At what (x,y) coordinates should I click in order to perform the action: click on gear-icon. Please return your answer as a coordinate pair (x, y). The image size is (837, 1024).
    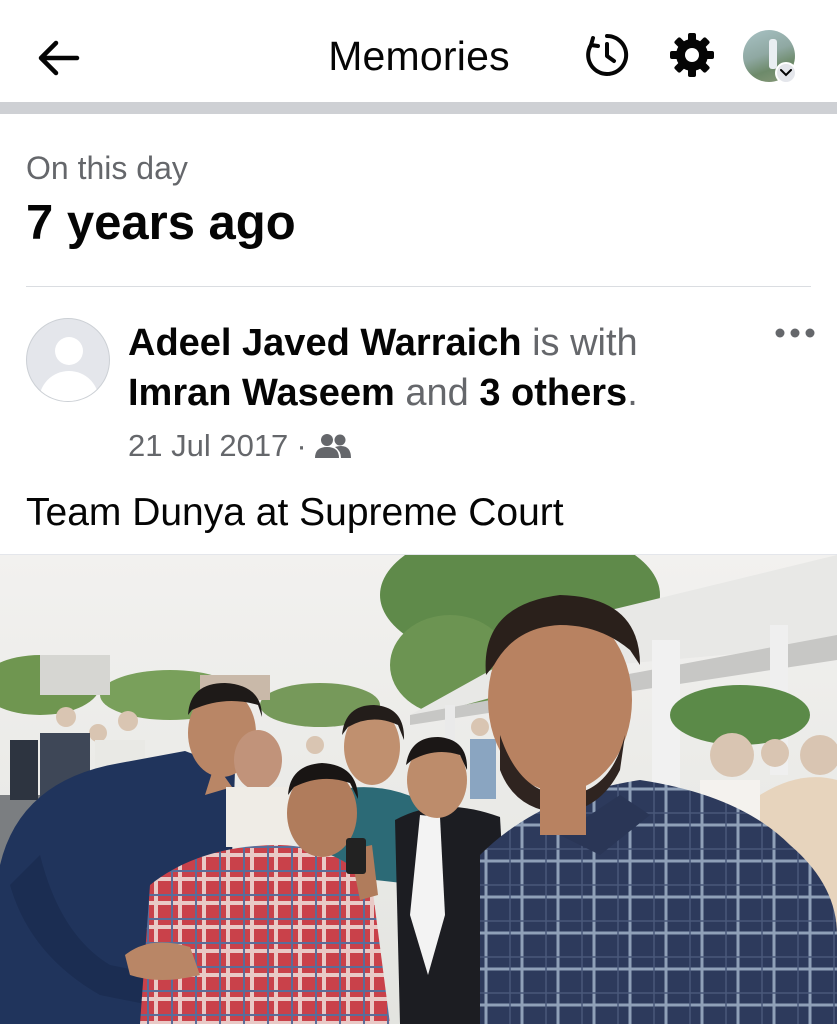
    Looking at the image, I should click on (692, 55).